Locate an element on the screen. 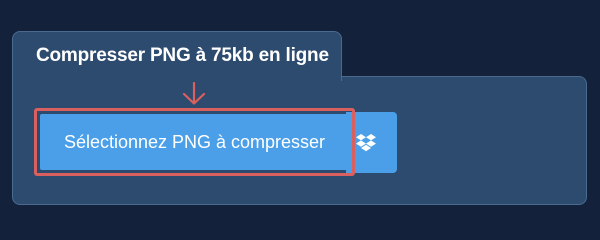 The image size is (600, 240). card-title: Compresser PNG à 75kb en ligne is located at coordinates (182, 55).